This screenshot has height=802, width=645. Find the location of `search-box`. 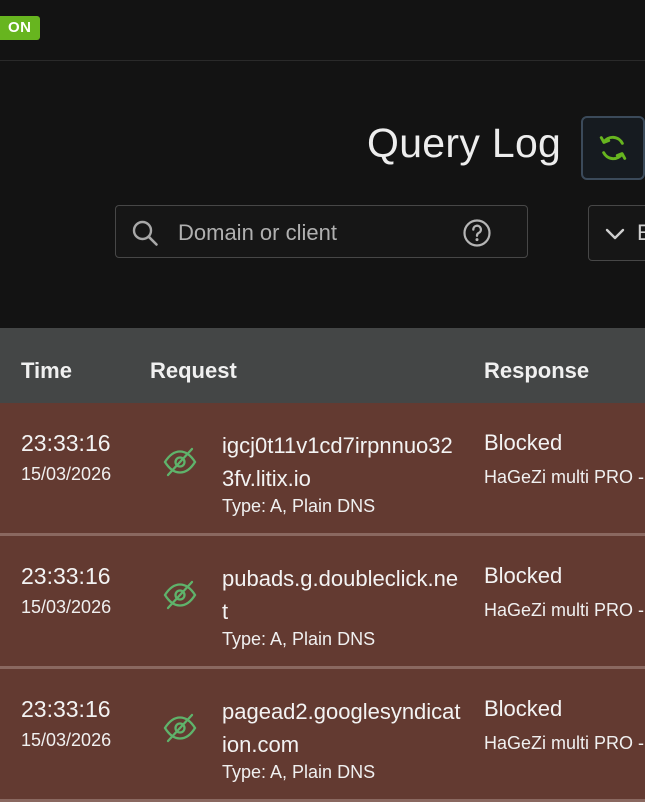

search-box is located at coordinates (321, 232).